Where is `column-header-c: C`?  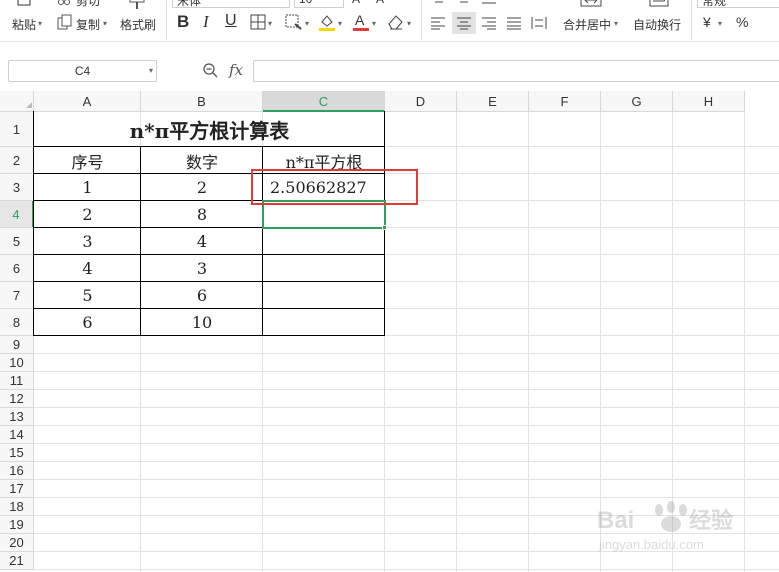
column-header-c: C is located at coordinates (324, 101).